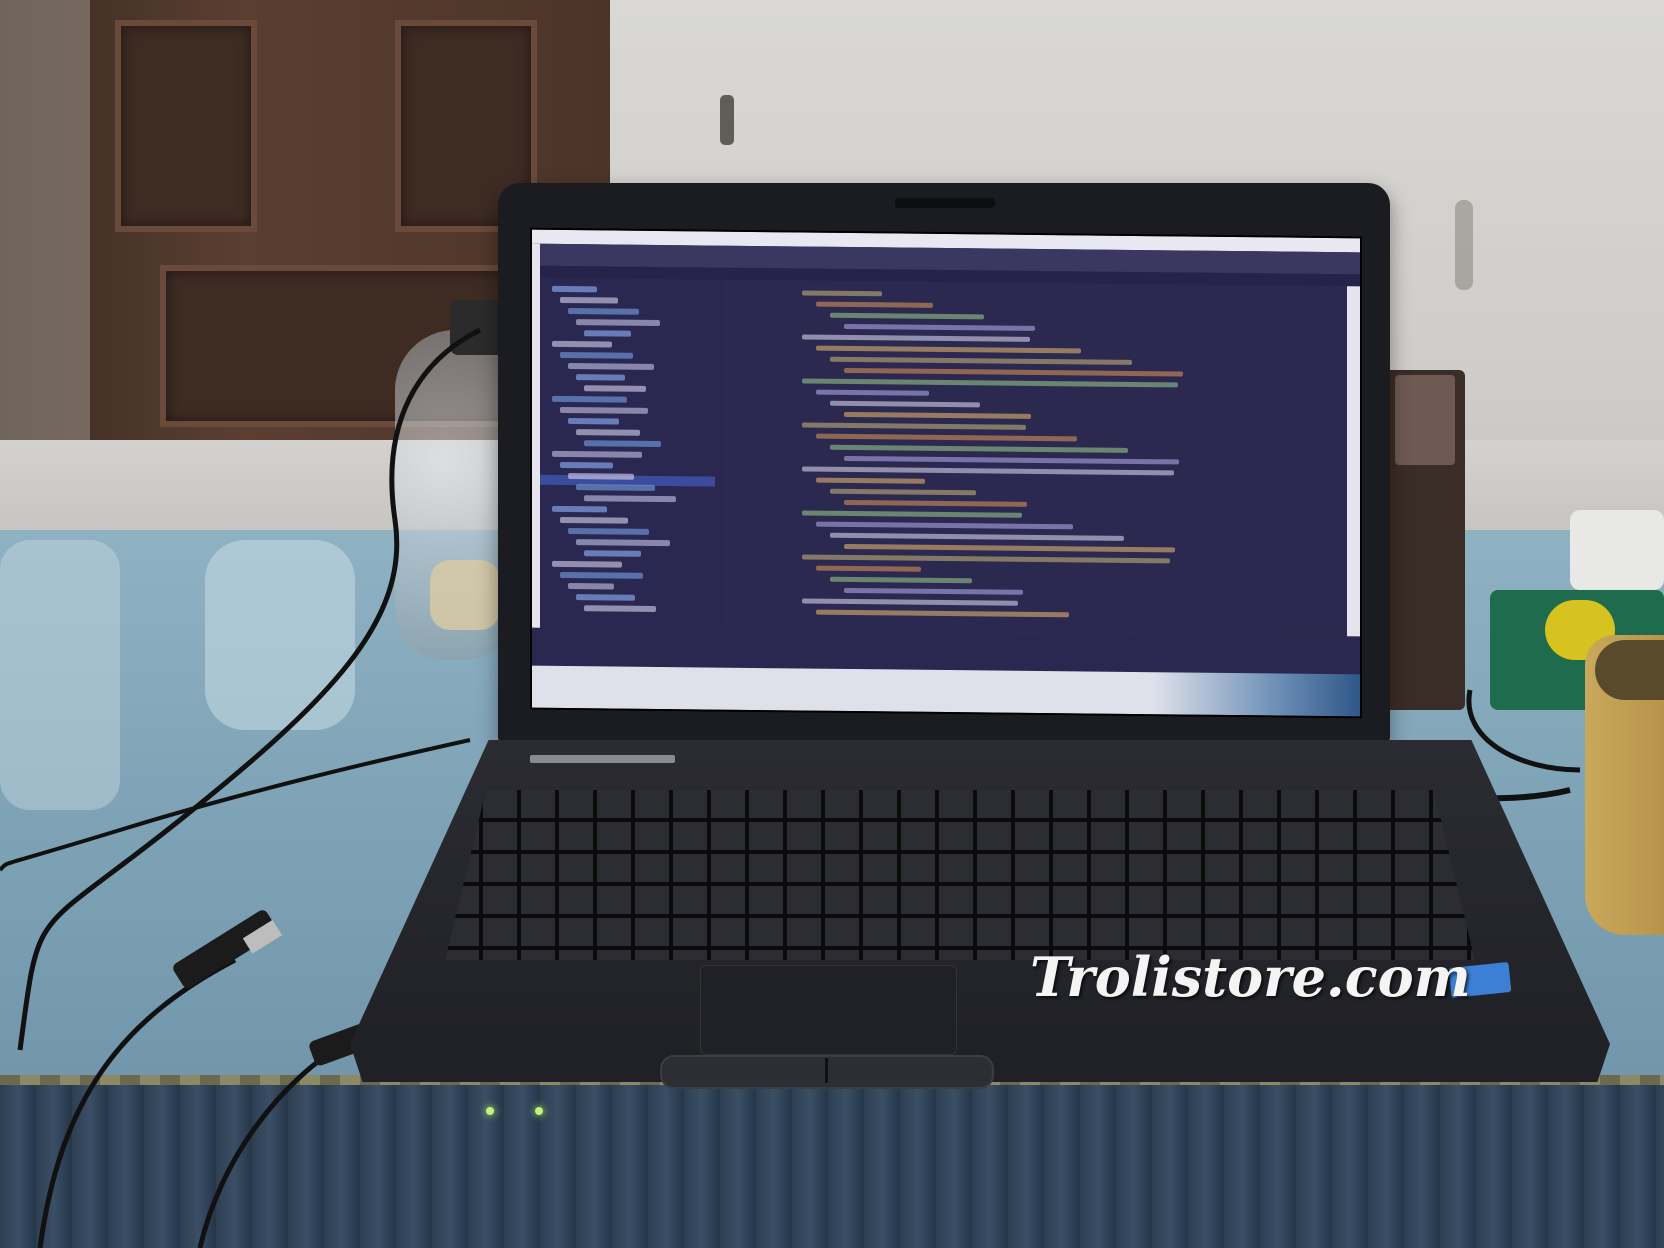  I want to click on line-gutter, so click(754, 455).